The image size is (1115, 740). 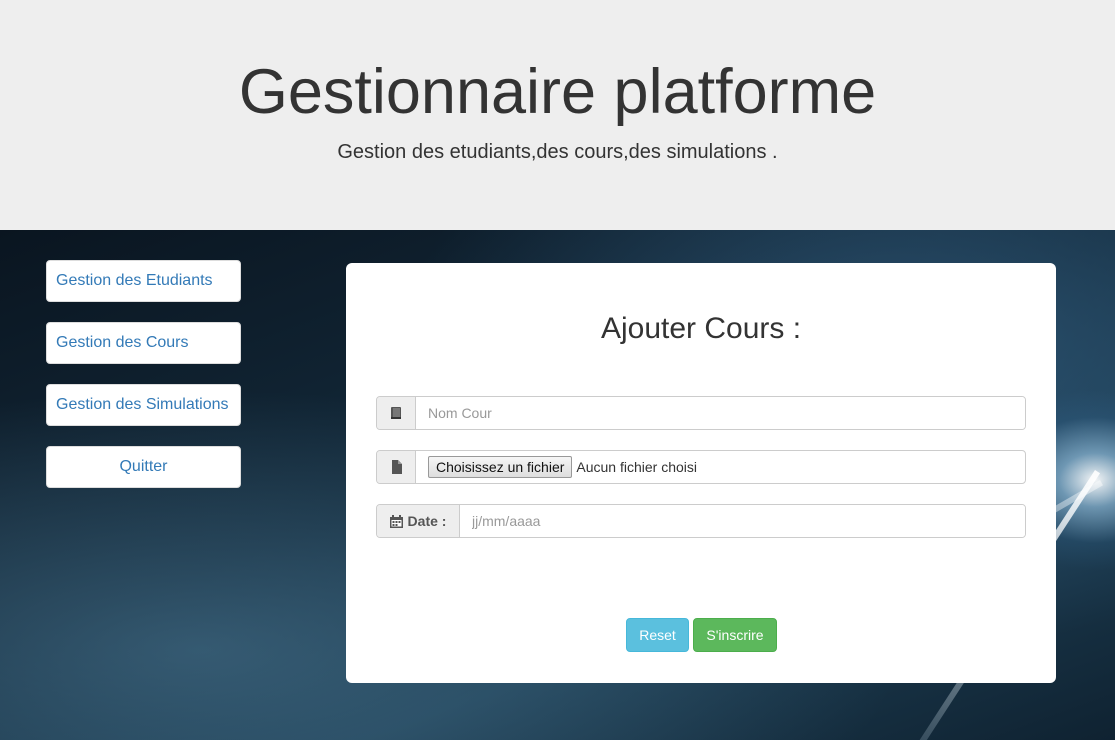 What do you see at coordinates (396, 467) in the screenshot?
I see `file-icon` at bounding box center [396, 467].